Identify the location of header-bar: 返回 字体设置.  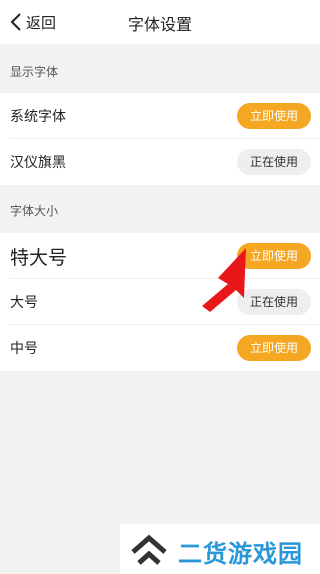
(160, 22).